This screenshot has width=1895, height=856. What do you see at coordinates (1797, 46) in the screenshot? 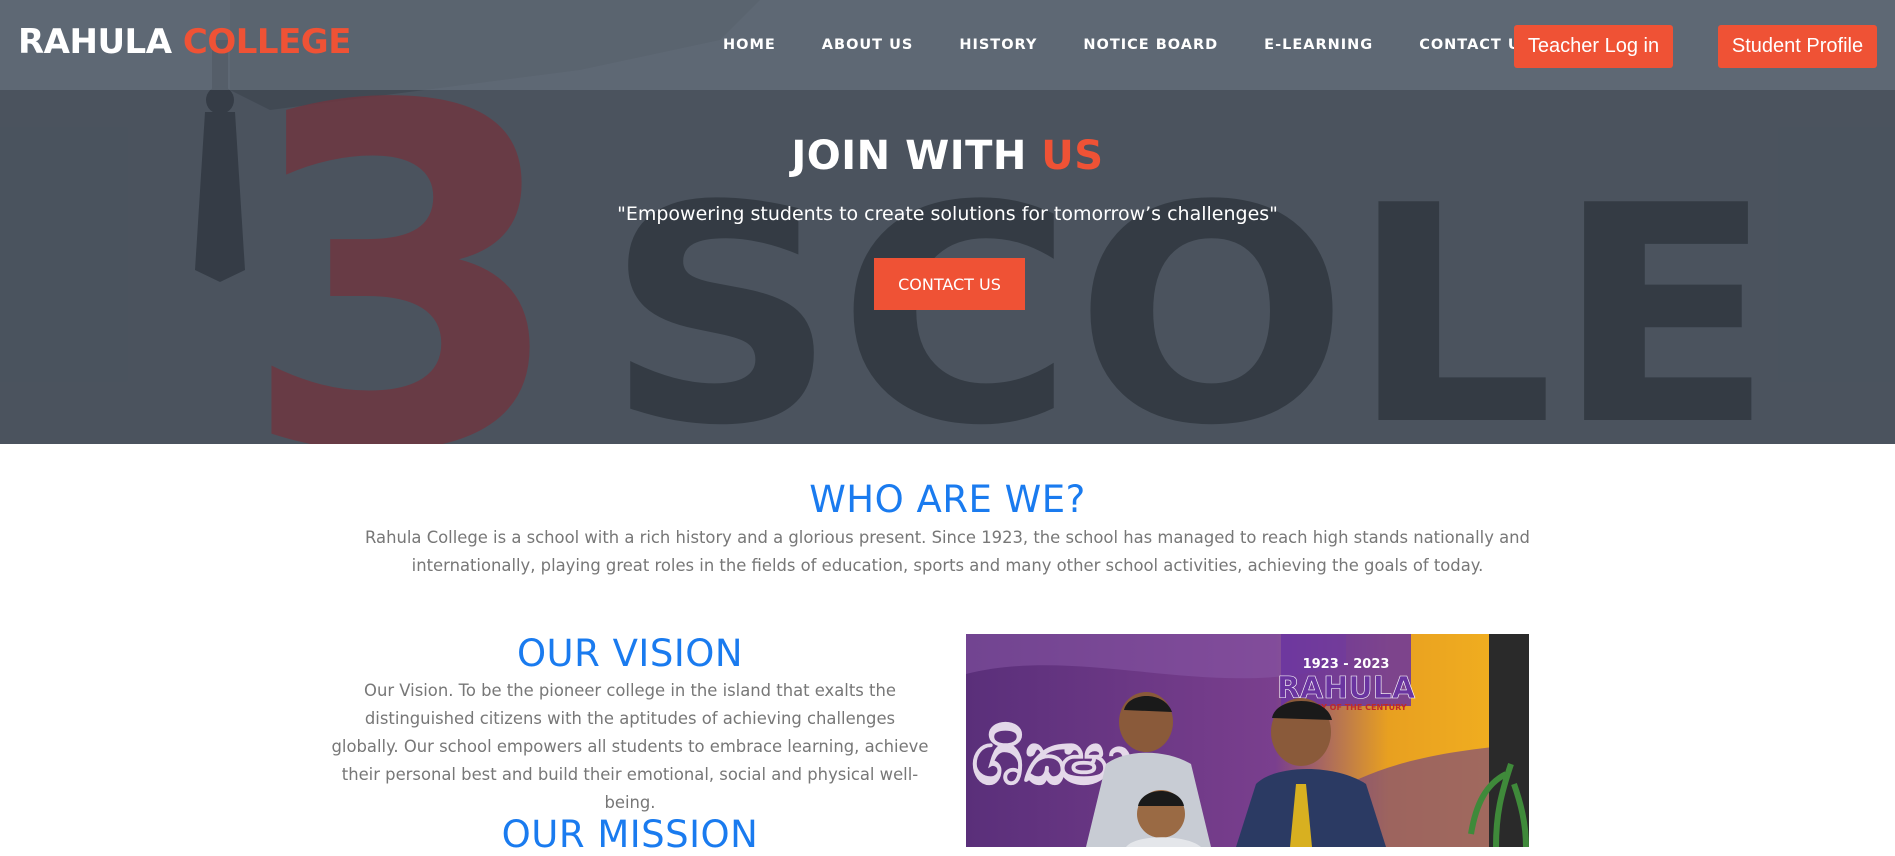
I see `student-profile-button: Student Profile` at bounding box center [1797, 46].